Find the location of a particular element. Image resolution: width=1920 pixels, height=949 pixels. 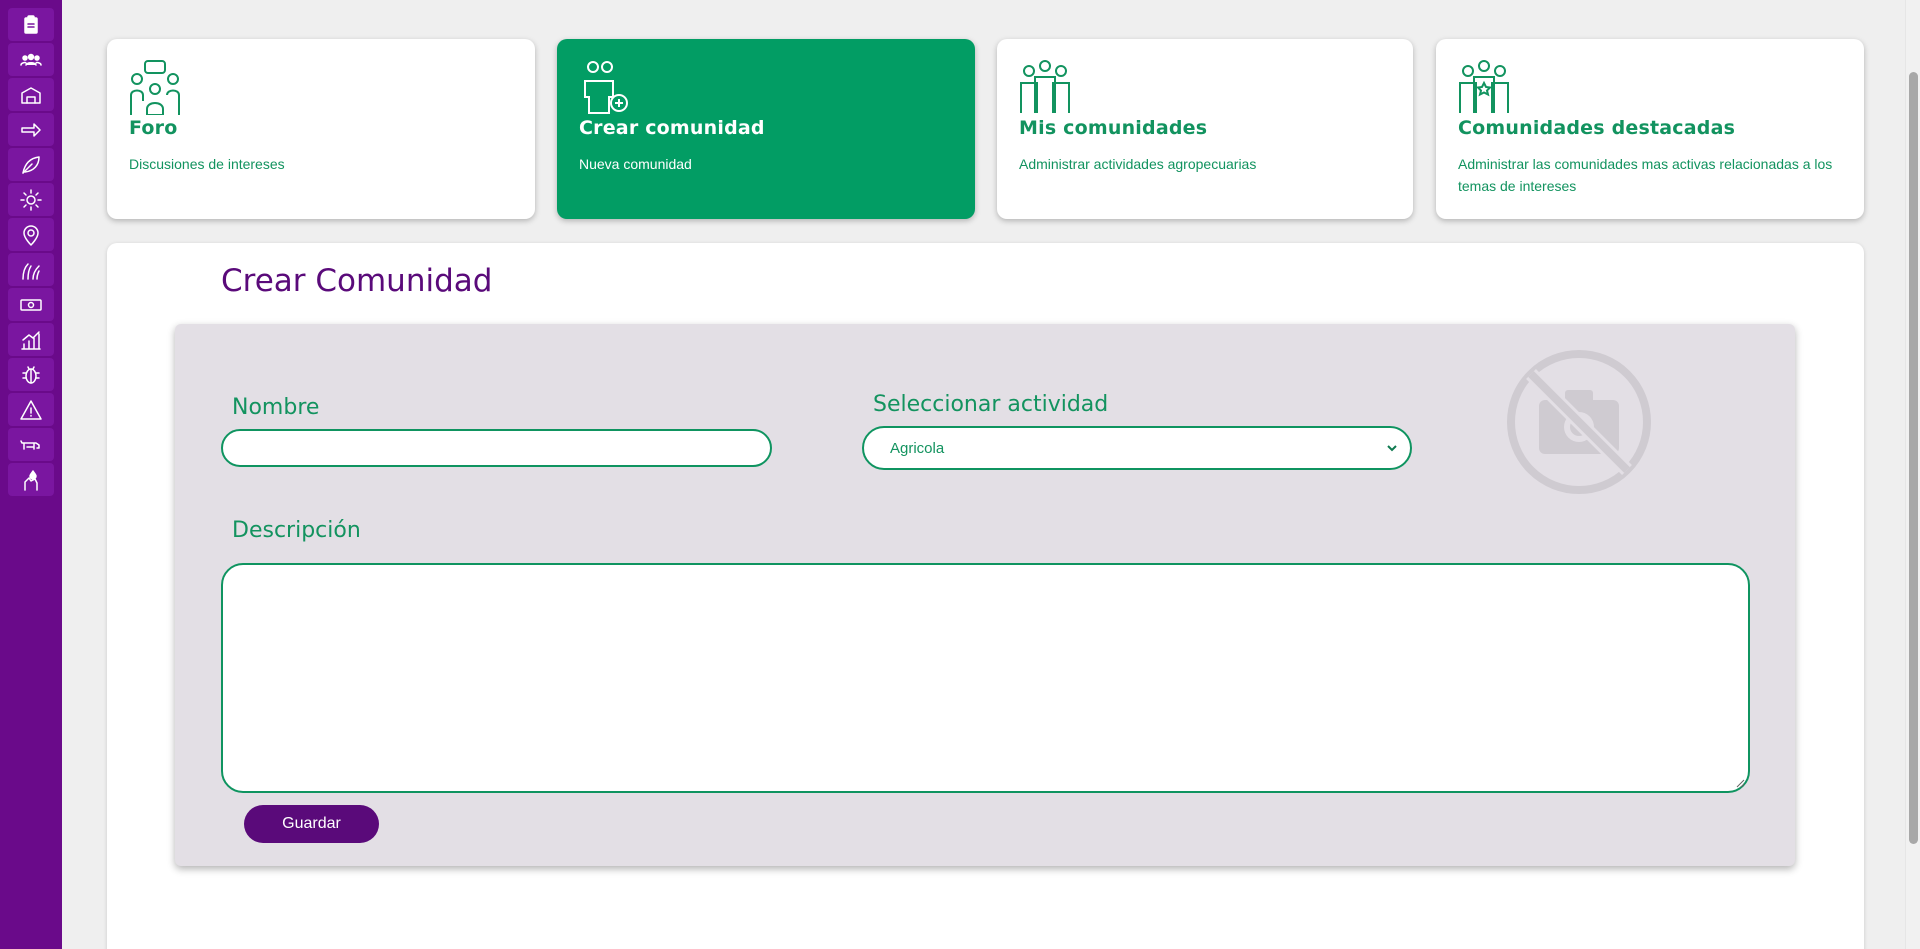

sidebar-item-bug is located at coordinates (31, 374).